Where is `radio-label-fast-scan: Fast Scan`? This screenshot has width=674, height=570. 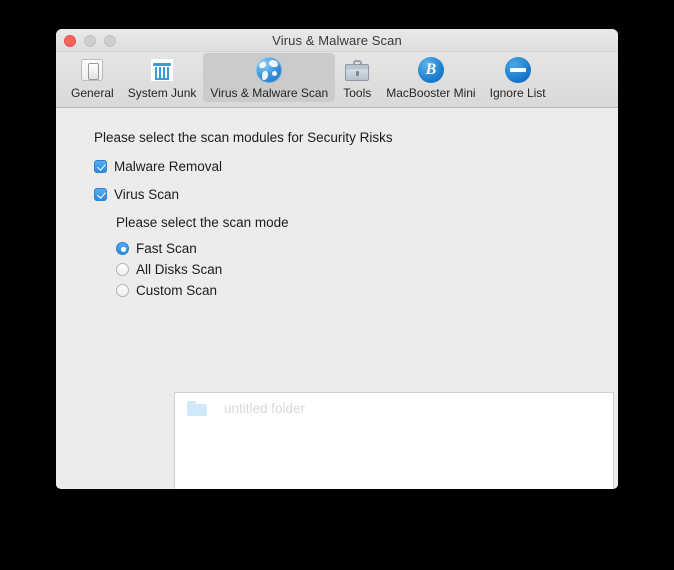
radio-label-fast-scan: Fast Scan is located at coordinates (166, 248).